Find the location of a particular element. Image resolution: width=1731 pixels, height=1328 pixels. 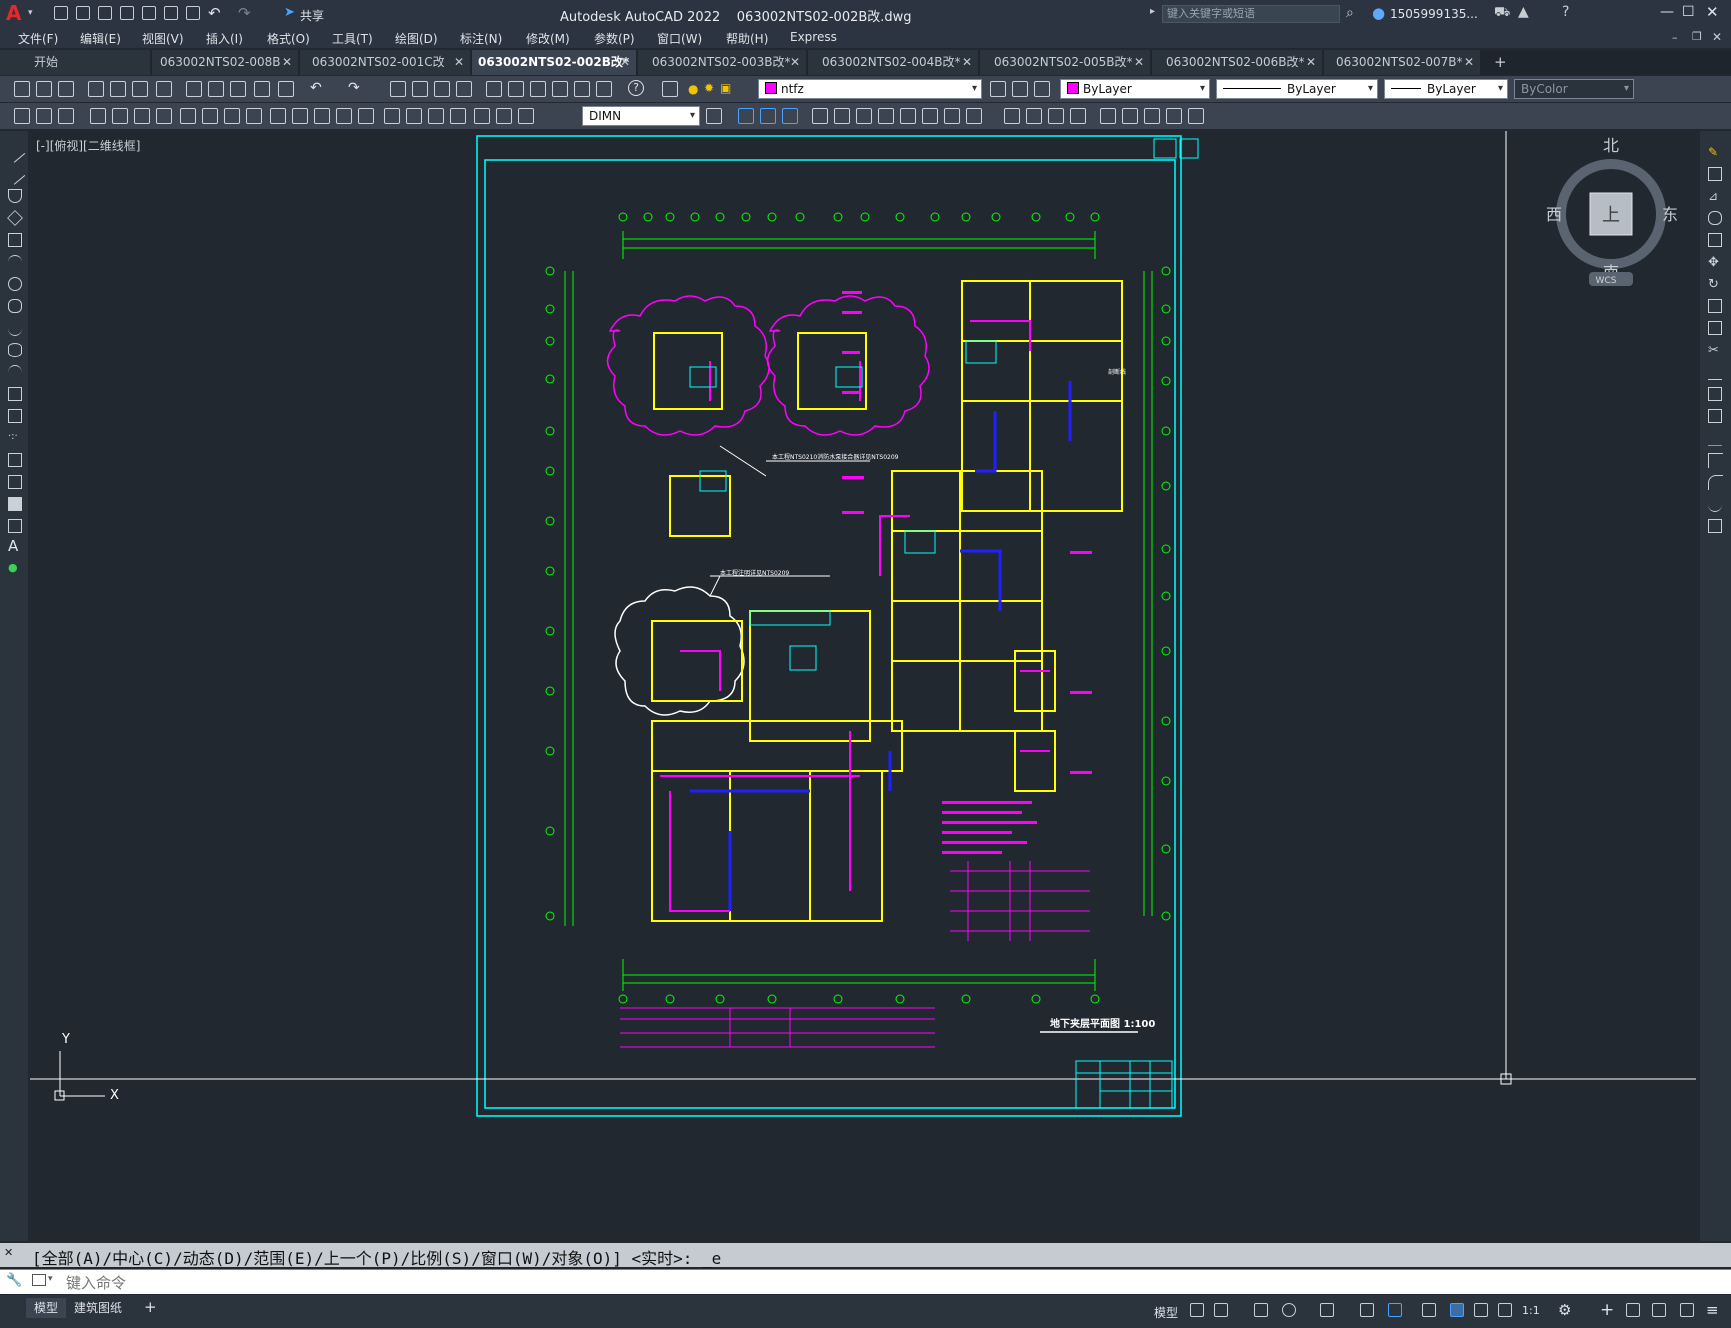

new-tab-plus-icon: + is located at coordinates (1500, 62).